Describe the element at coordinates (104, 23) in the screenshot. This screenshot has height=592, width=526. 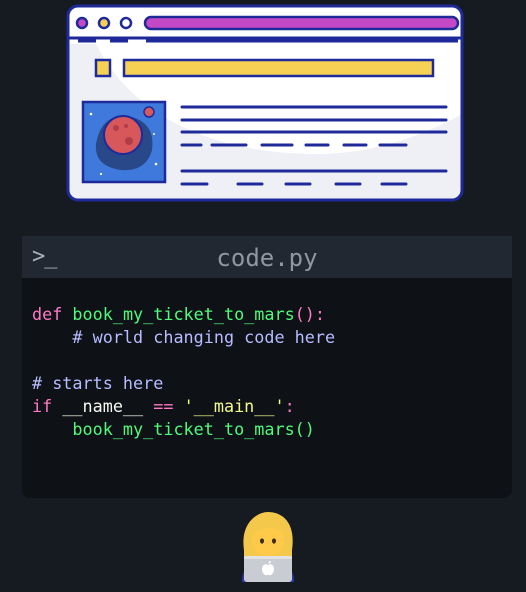
I see `window-dot-2-icon` at that location.